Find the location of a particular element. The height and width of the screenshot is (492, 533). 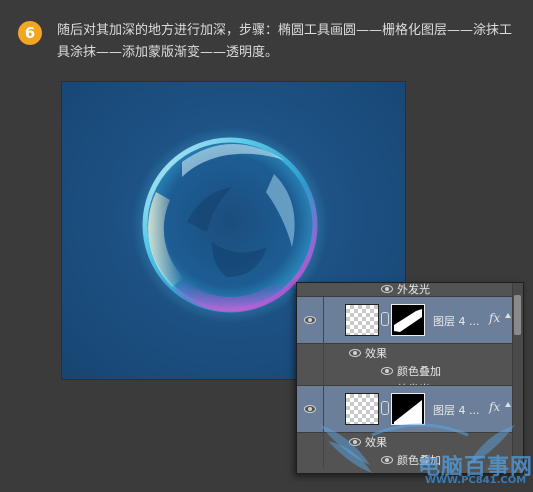

layer-effect-color-overlay: 颜色叠加 is located at coordinates (410, 370).